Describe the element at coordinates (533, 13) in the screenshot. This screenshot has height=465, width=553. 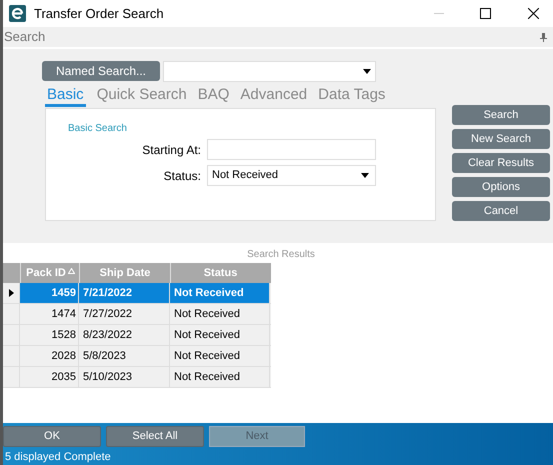
I see `close-icon` at that location.